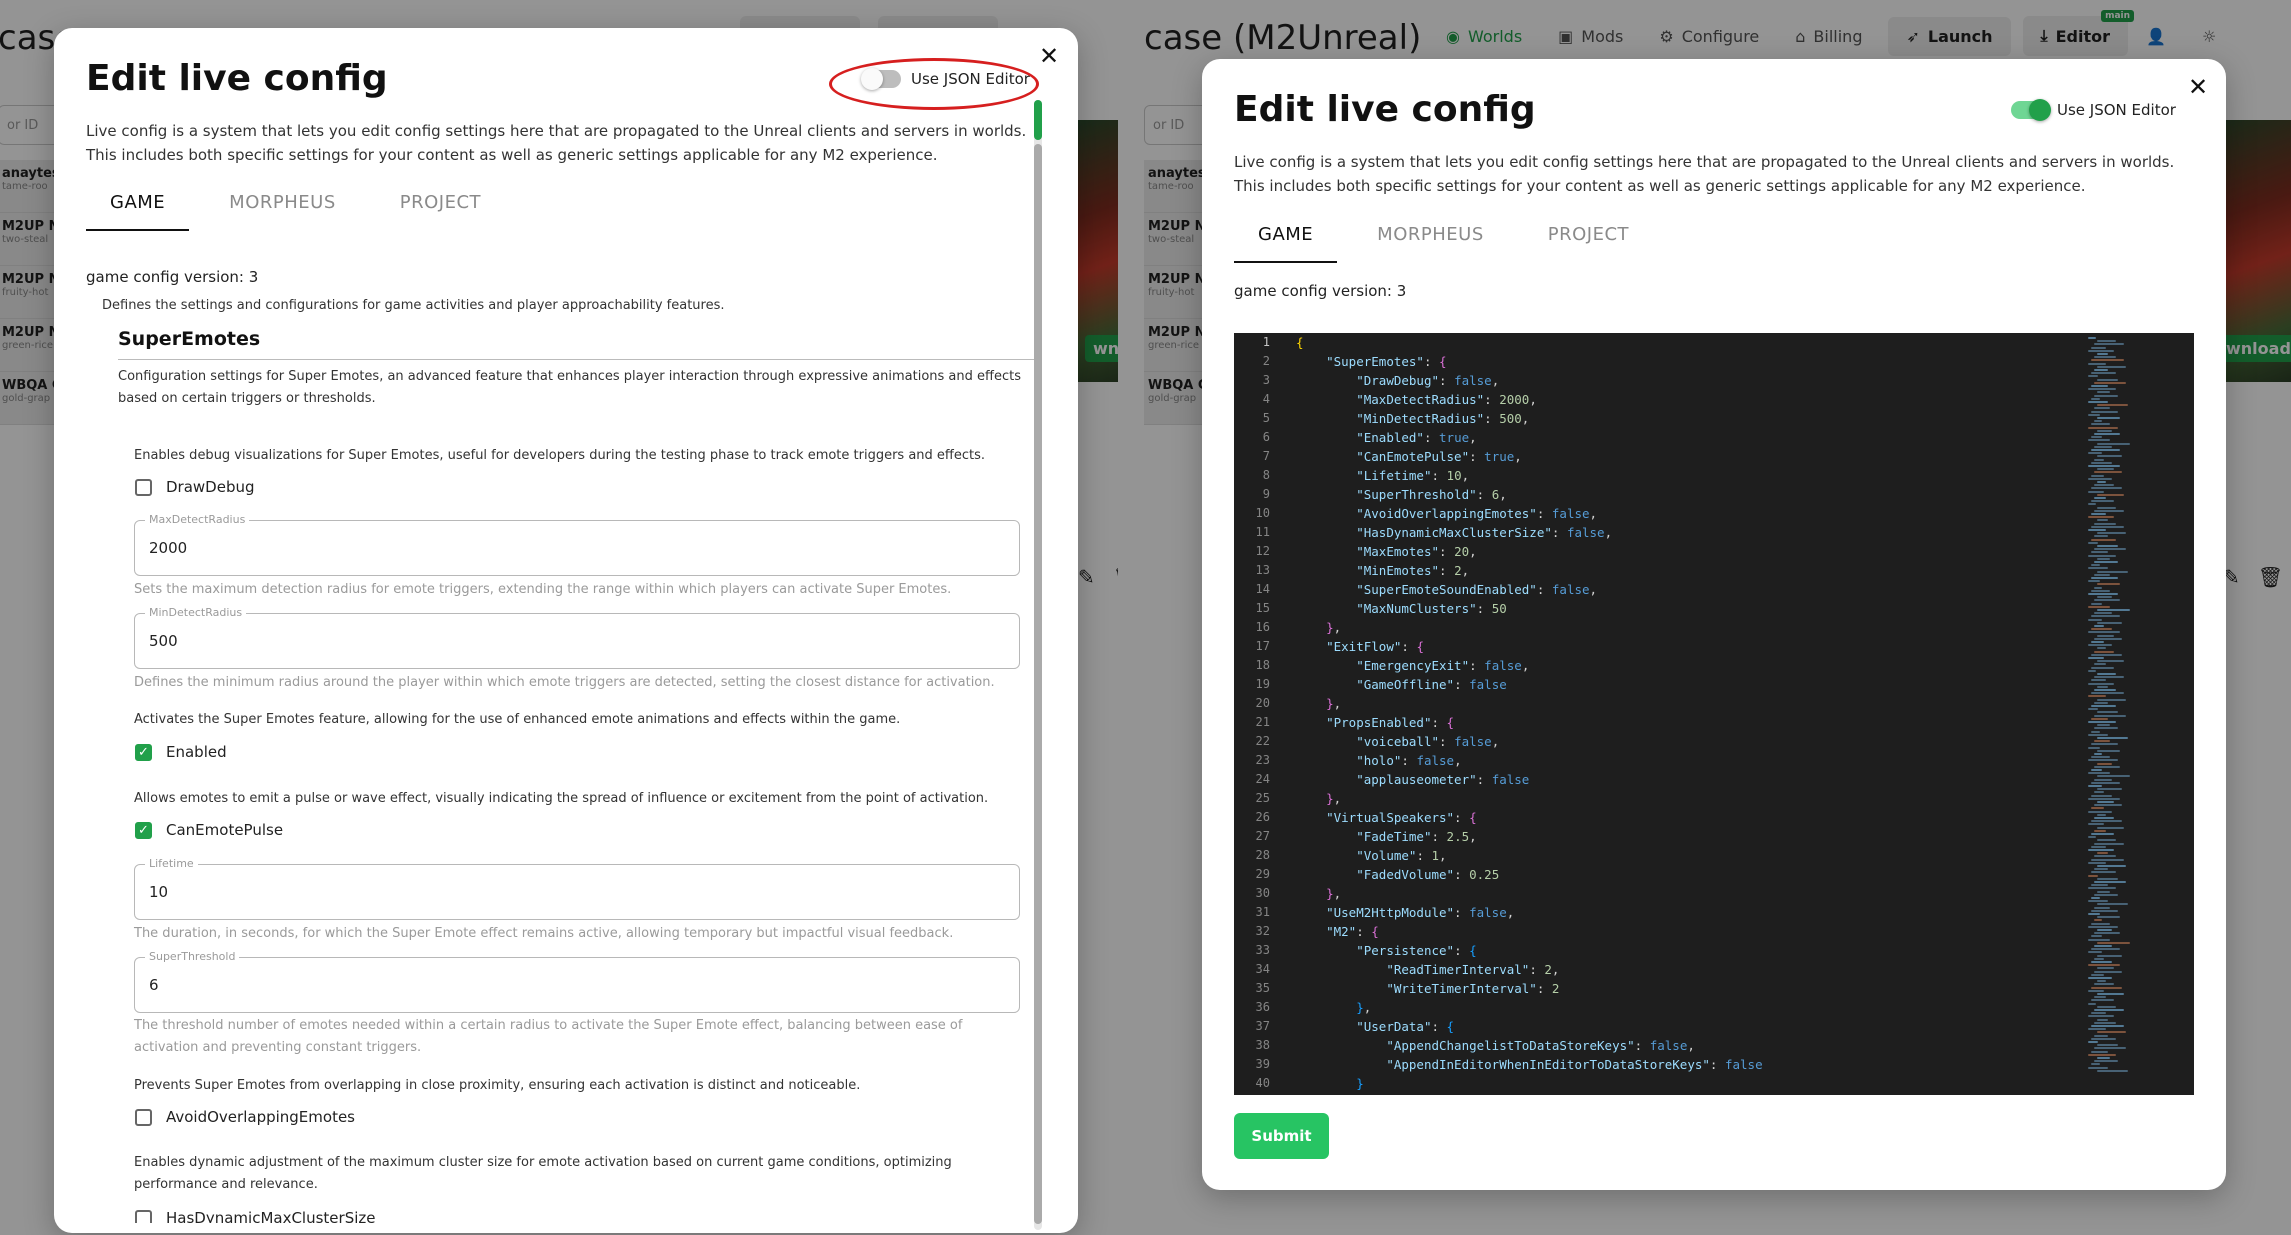 This screenshot has height=1235, width=2291. What do you see at coordinates (1262, 931) in the screenshot?
I see `line-number: 32` at bounding box center [1262, 931].